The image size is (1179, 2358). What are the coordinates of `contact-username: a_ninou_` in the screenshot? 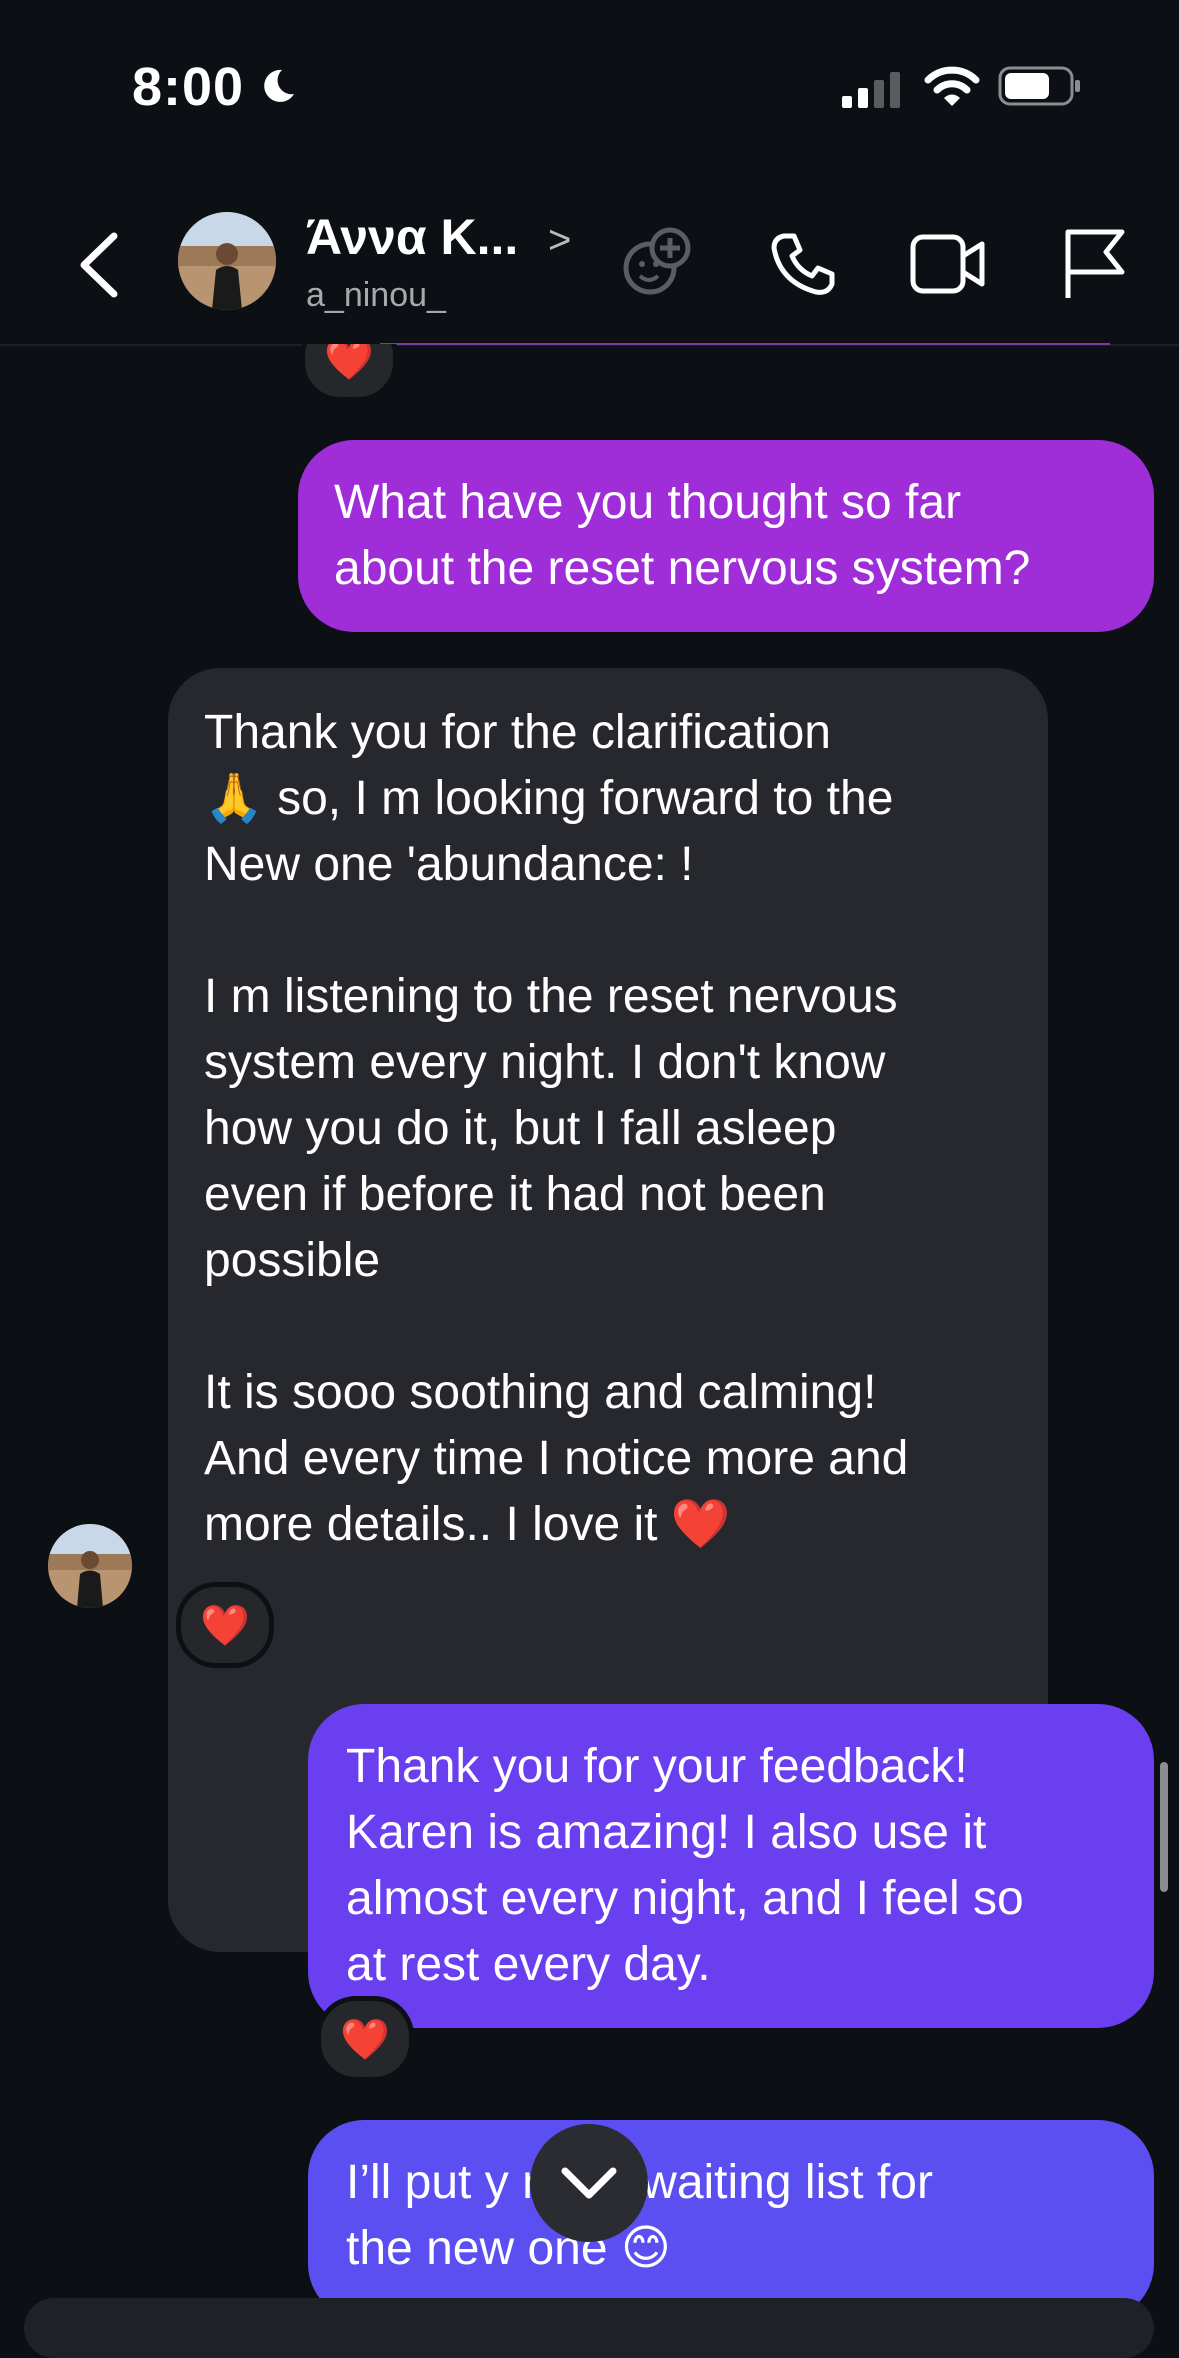 It's located at (376, 295).